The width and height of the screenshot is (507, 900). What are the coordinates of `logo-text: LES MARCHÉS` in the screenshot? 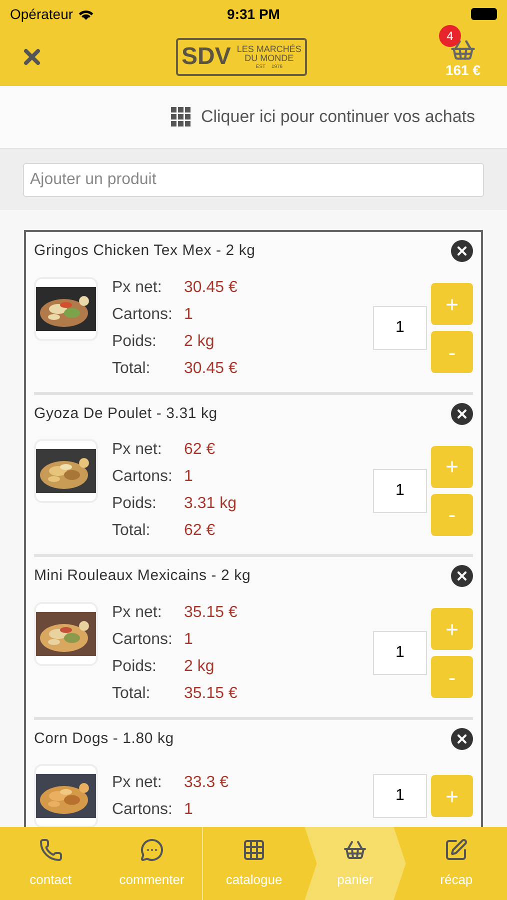 It's located at (269, 49).